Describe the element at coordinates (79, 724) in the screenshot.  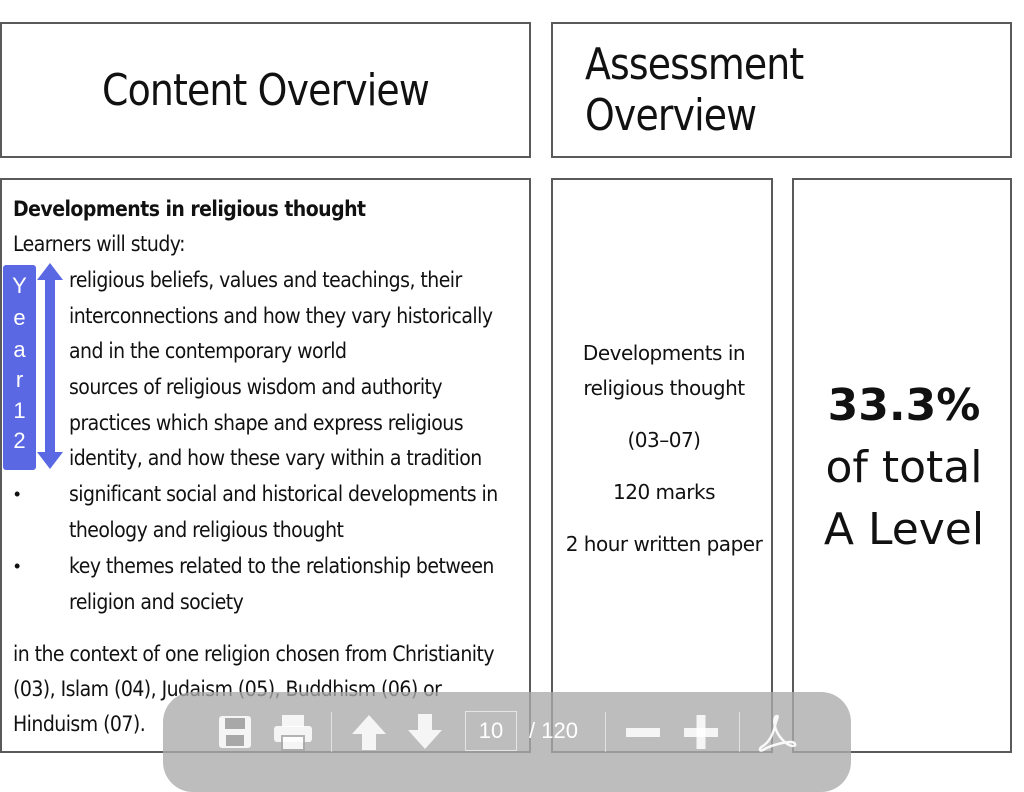
I see `context-line: Hinduism (07).` at that location.